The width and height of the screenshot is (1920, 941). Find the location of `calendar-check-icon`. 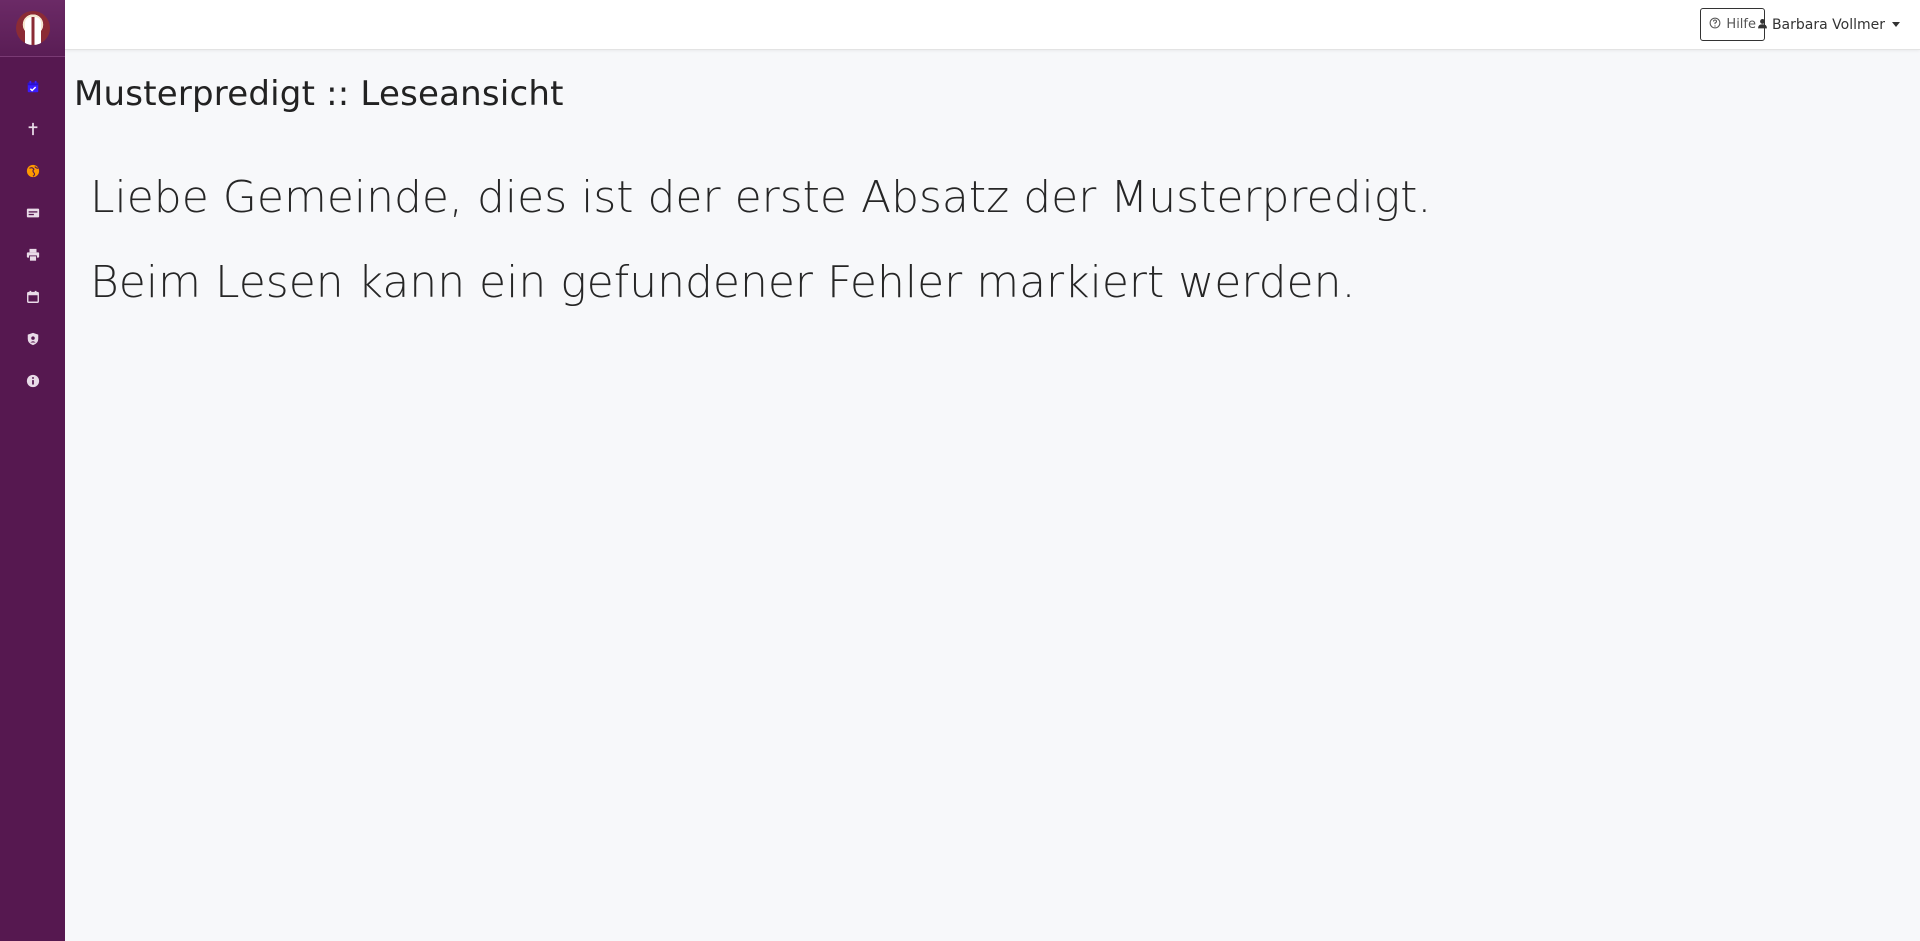

calendar-check-icon is located at coordinates (33, 87).